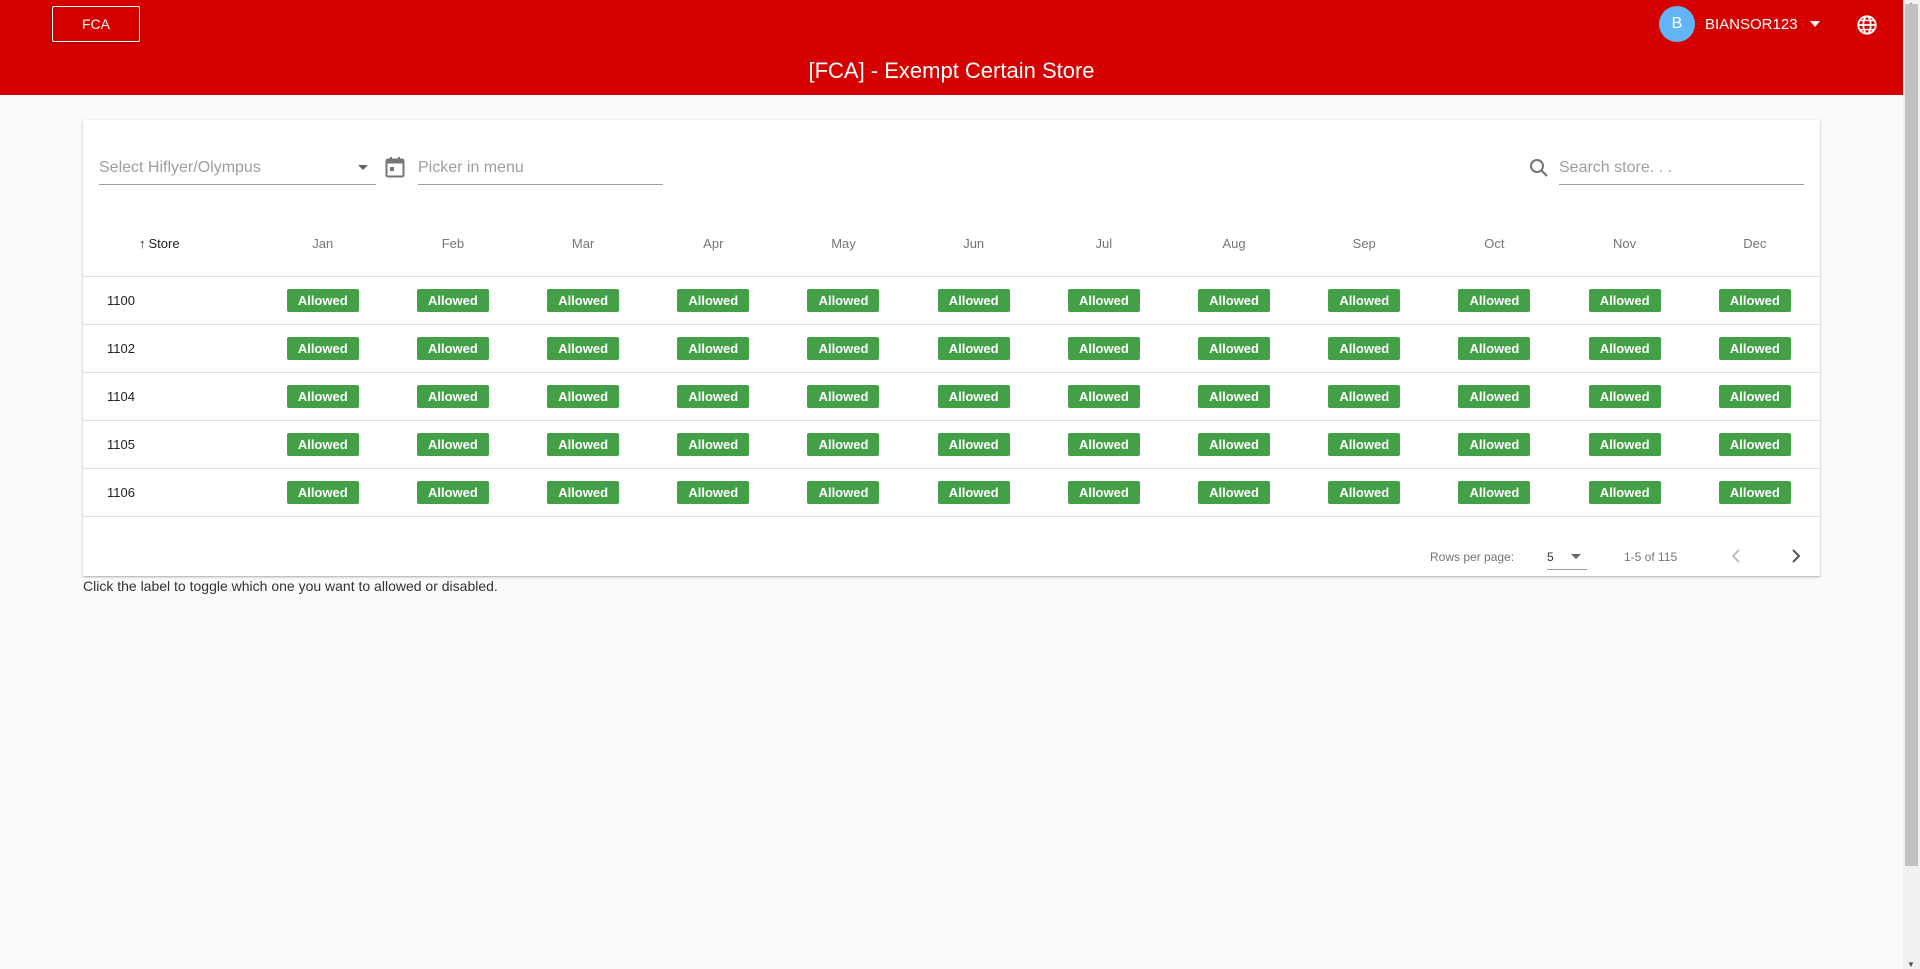 Image resolution: width=1920 pixels, height=969 pixels. What do you see at coordinates (583, 244) in the screenshot?
I see `month-column-header: Mar` at bounding box center [583, 244].